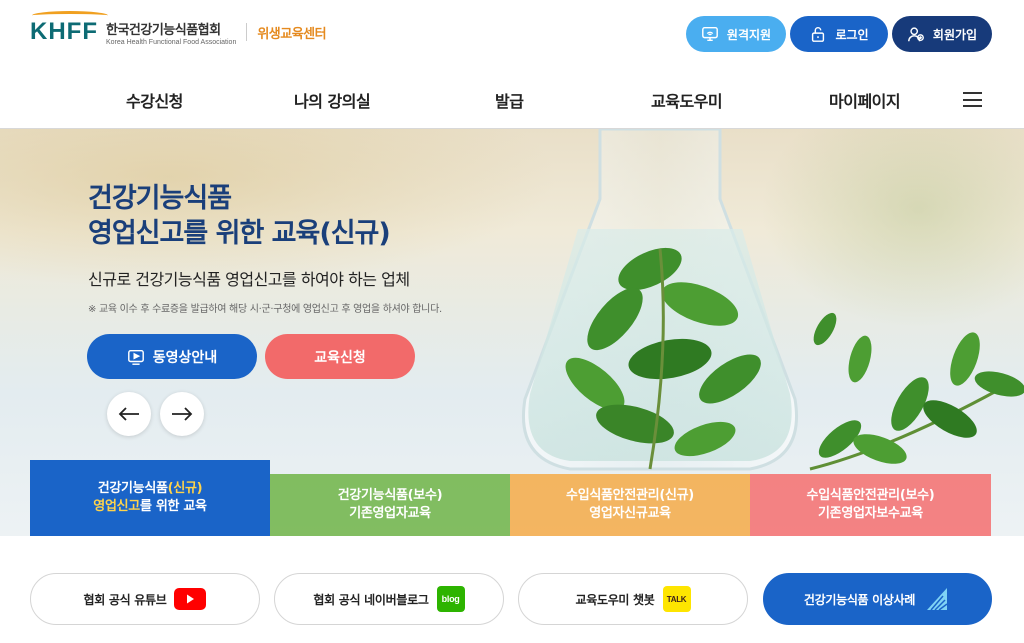 This screenshot has height=643, width=1024. I want to click on tab-import-food-refresher: 수입식품안전관리(보수) 기존영업자보수교육, so click(870, 505).